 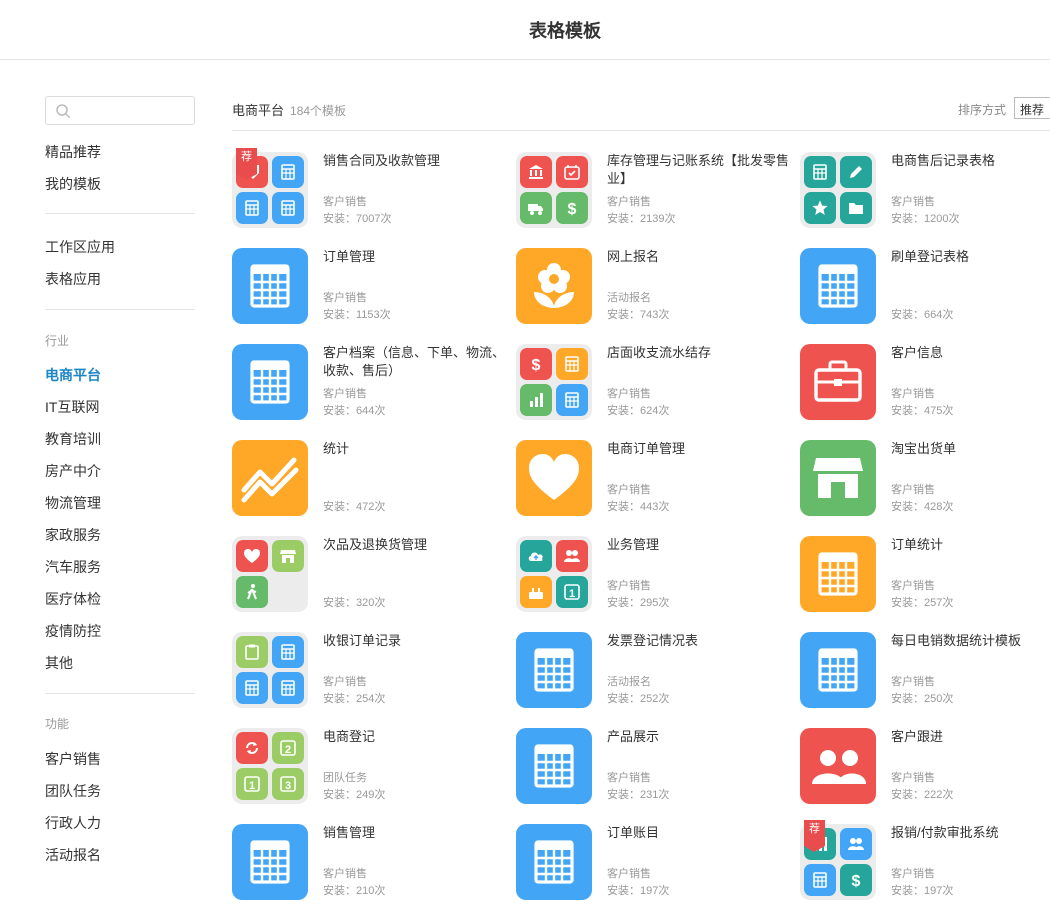 I want to click on install-count: 安装：254次, so click(x=354, y=699).